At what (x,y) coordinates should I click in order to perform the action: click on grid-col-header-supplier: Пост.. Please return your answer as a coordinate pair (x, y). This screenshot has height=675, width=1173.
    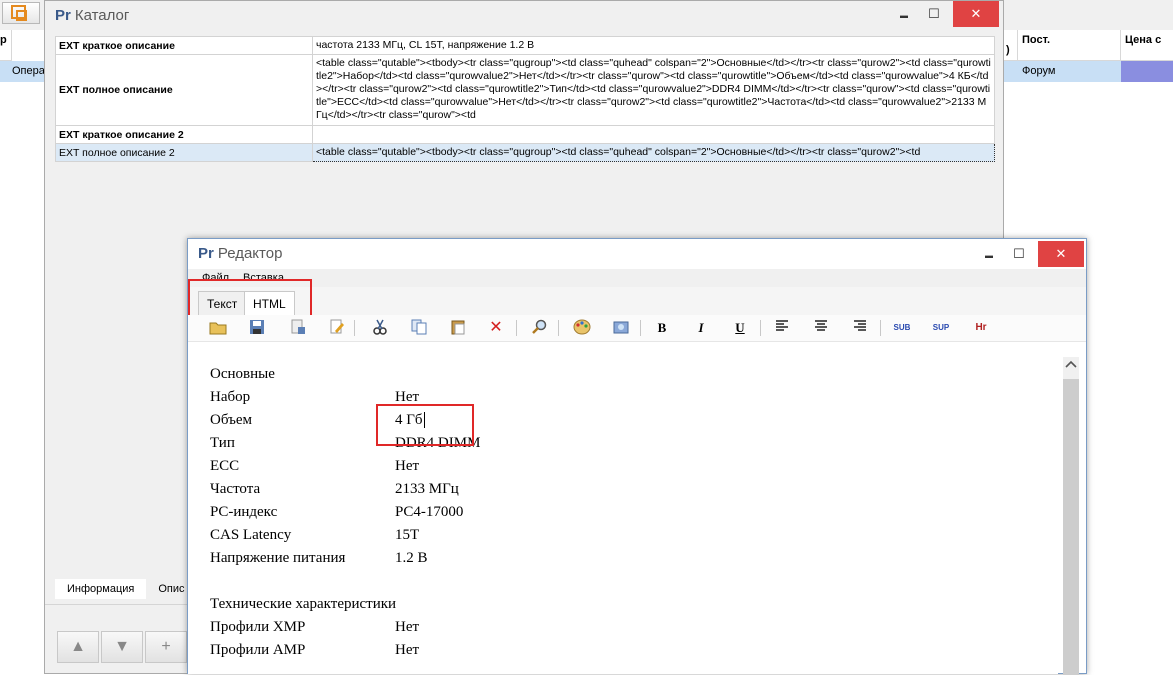
    Looking at the image, I should click on (1069, 45).